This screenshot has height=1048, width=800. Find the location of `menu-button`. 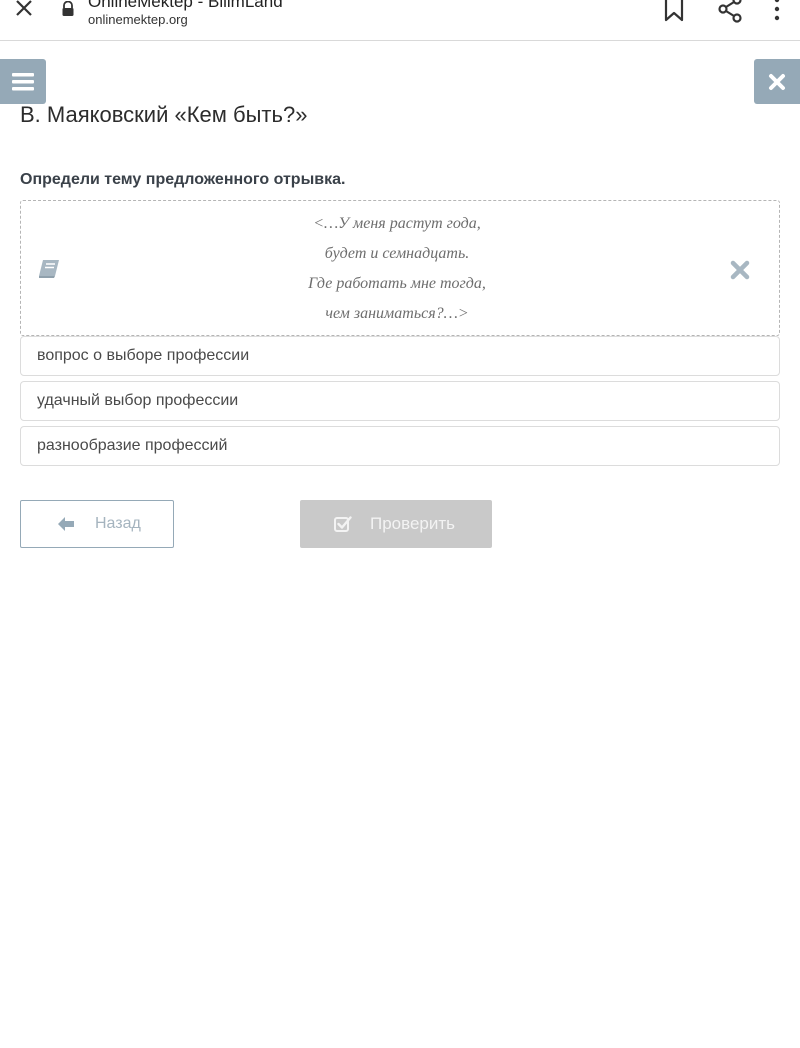

menu-button is located at coordinates (23, 81).